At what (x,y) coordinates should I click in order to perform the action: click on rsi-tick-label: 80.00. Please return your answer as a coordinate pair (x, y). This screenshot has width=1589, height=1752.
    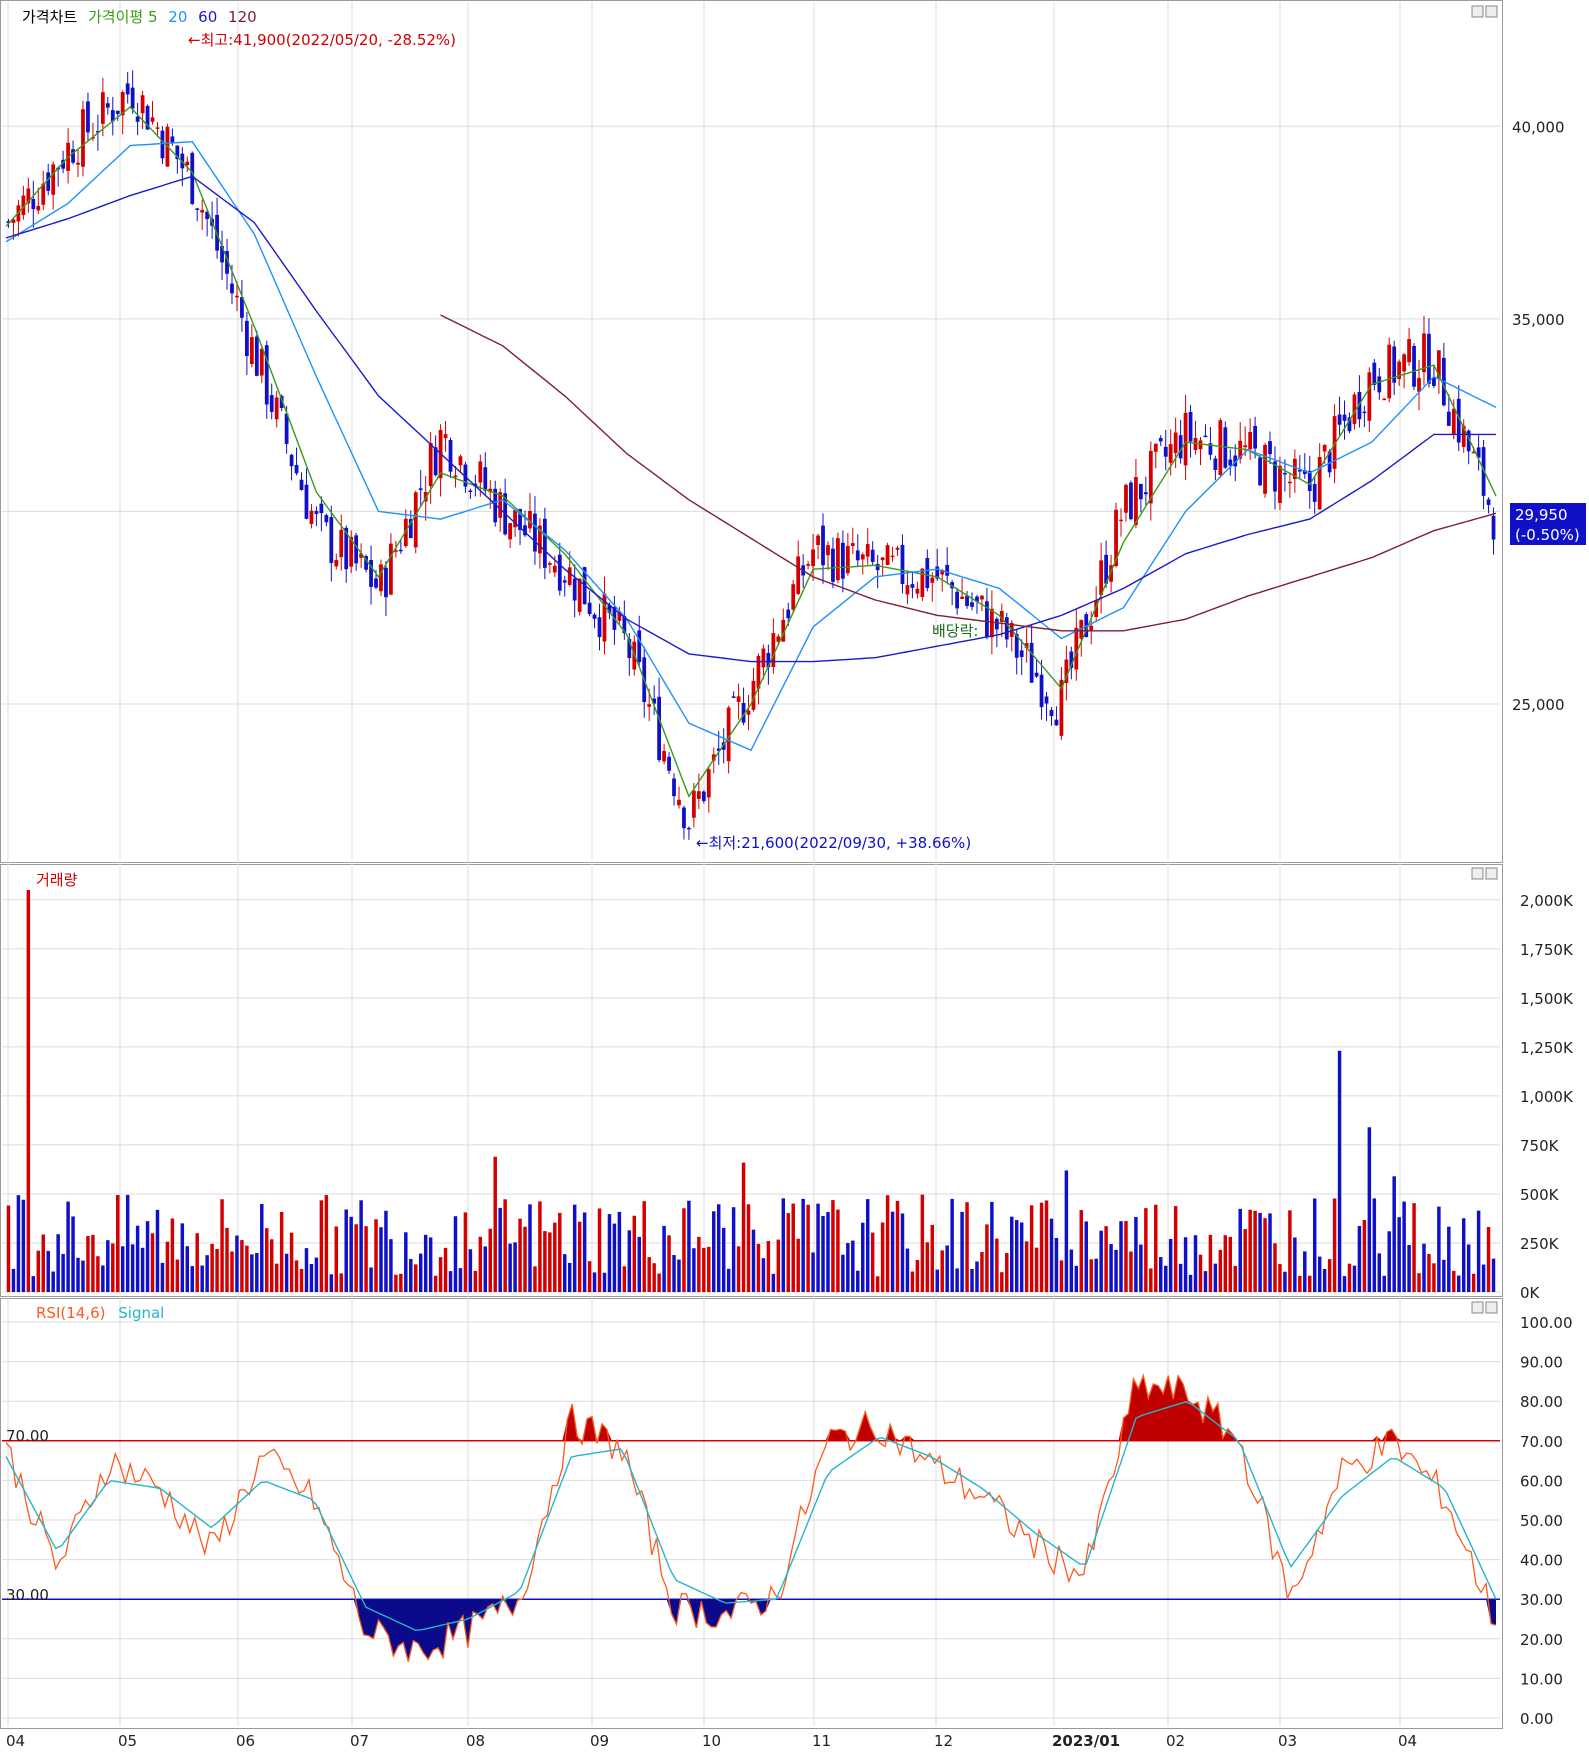
    Looking at the image, I should click on (1541, 1402).